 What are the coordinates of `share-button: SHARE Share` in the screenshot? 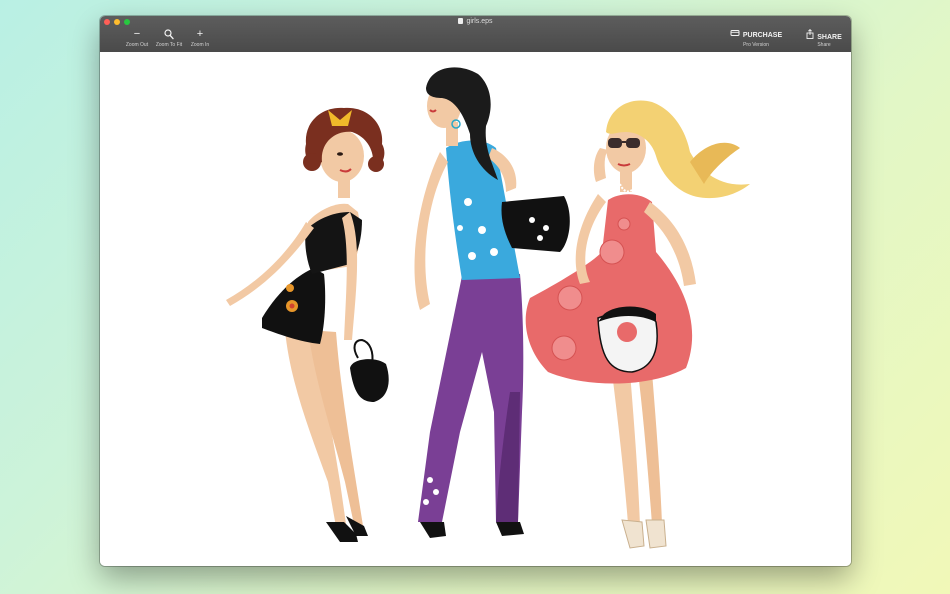 It's located at (824, 38).